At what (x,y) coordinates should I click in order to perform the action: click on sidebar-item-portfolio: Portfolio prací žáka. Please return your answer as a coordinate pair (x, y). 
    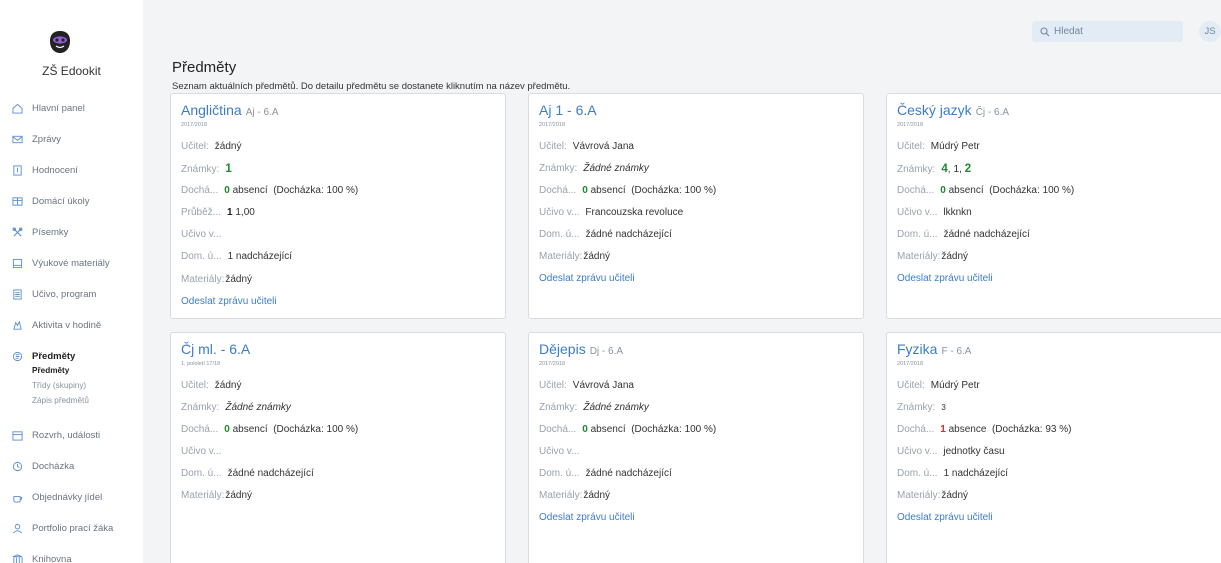
    Looking at the image, I should click on (62, 528).